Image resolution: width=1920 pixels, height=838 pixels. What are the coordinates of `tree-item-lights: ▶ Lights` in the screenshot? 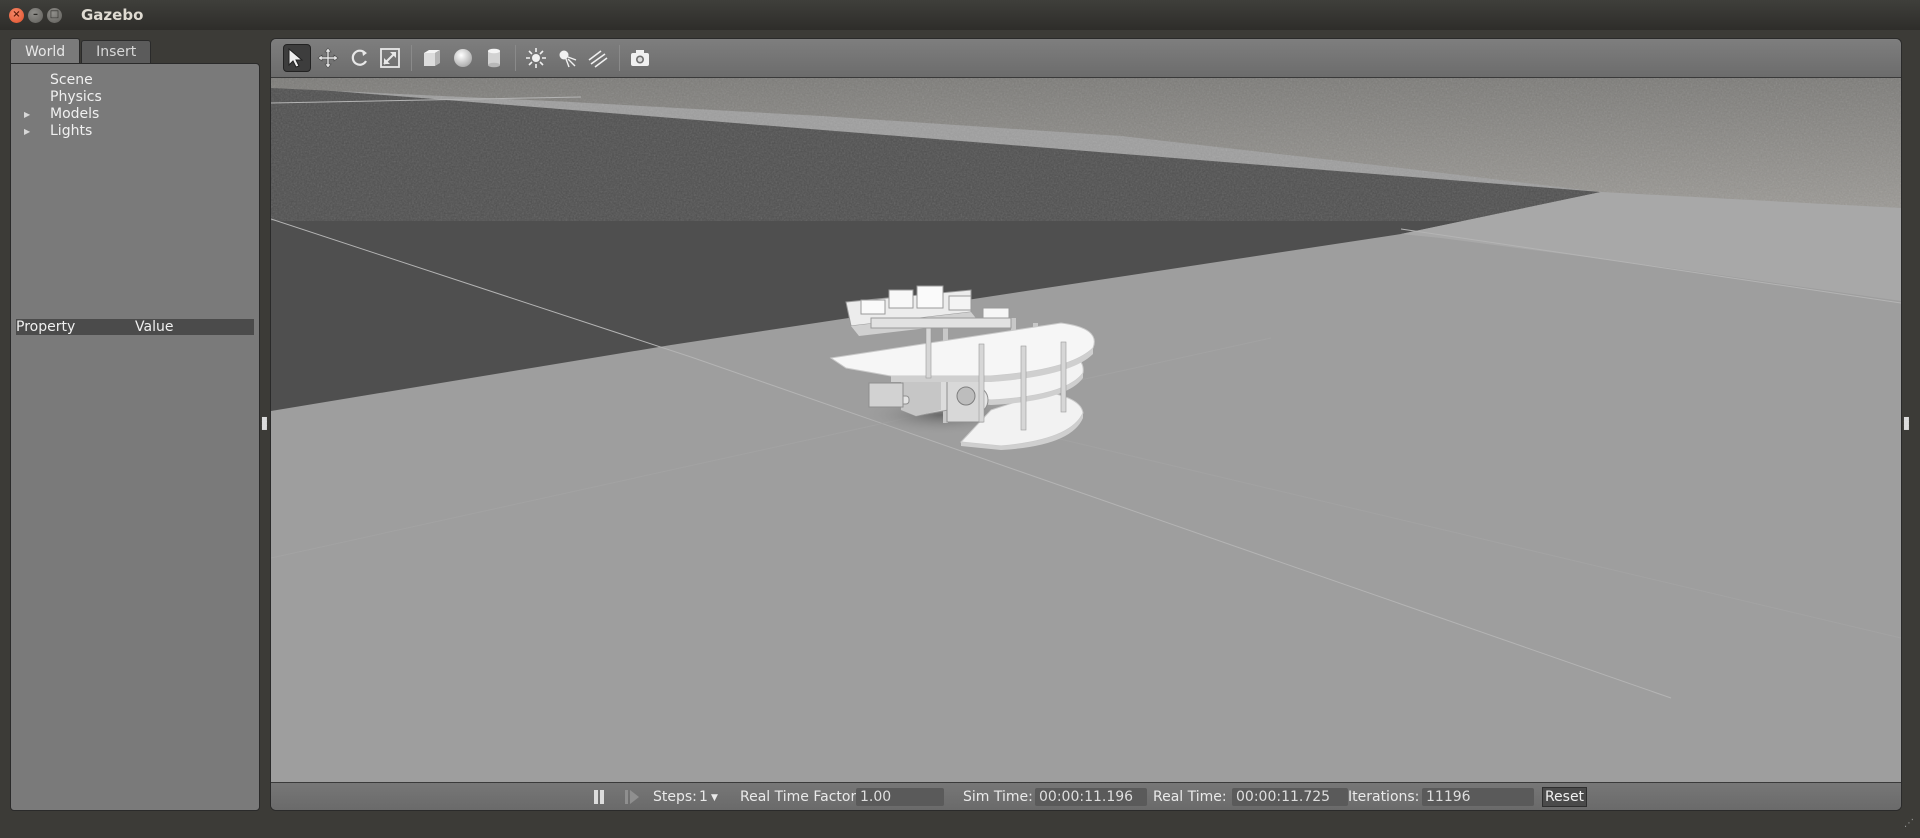 It's located at (63, 131).